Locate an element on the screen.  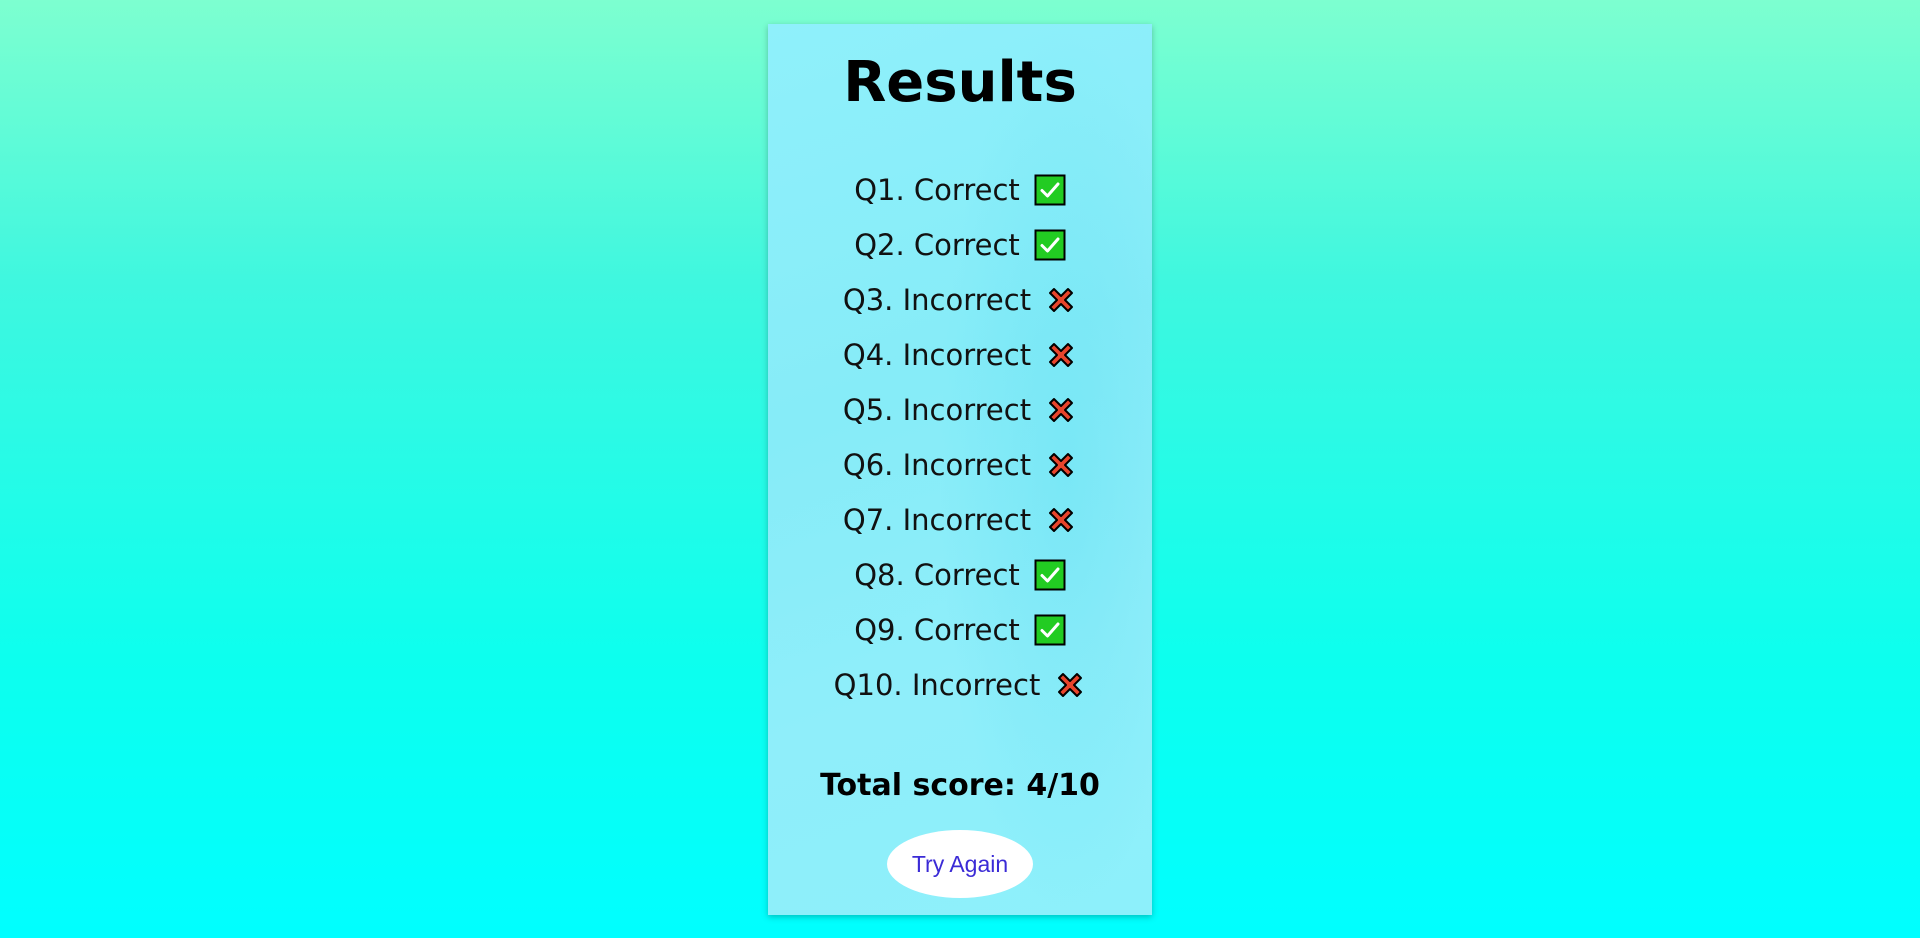
result-label: Q2. Correct is located at coordinates (937, 244).